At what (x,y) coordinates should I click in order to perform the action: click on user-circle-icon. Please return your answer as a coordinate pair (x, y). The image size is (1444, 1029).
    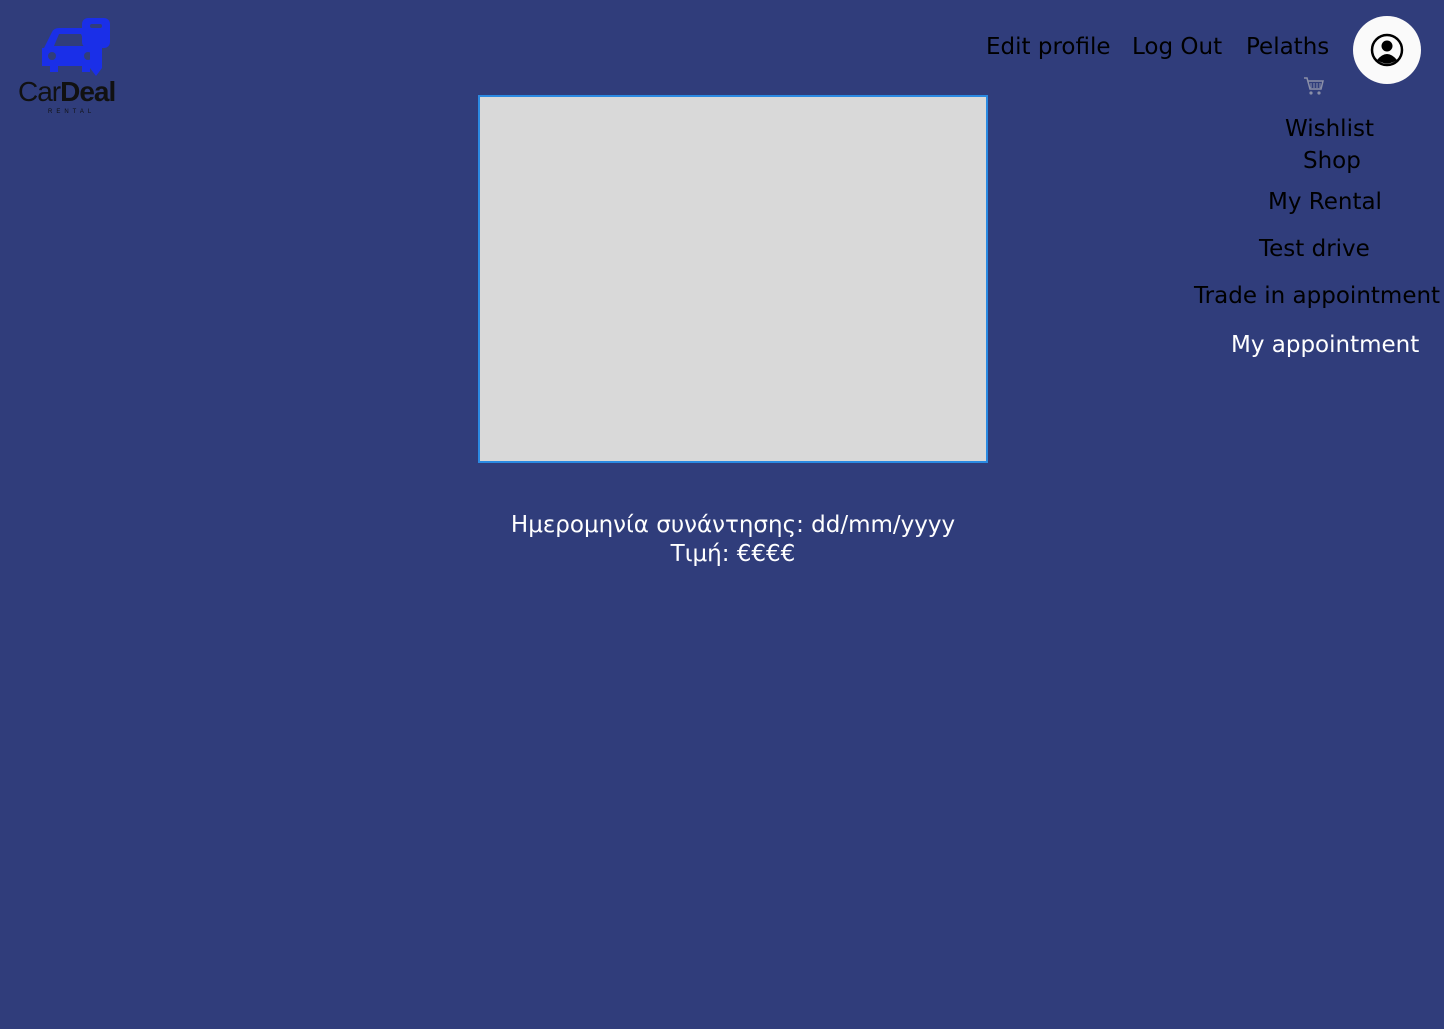
    Looking at the image, I should click on (1387, 50).